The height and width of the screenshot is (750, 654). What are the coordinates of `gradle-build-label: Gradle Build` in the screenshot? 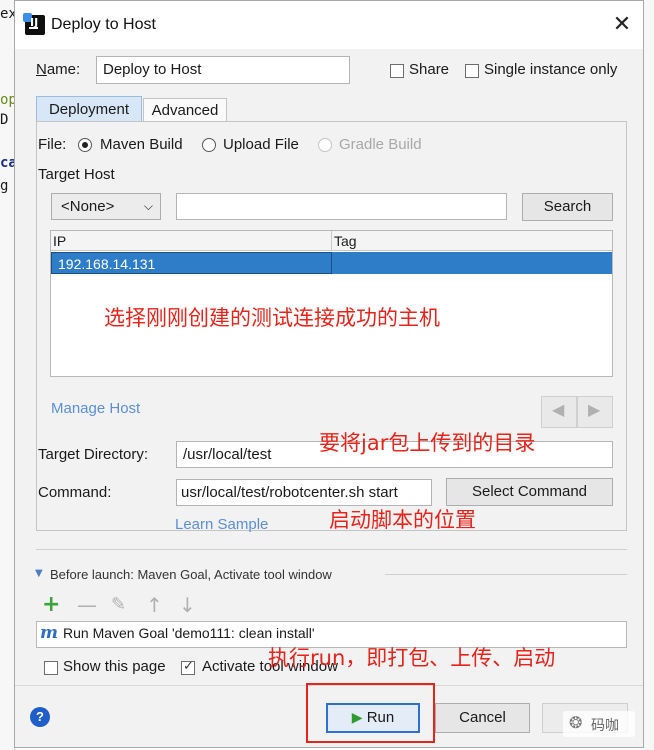 It's located at (380, 144).